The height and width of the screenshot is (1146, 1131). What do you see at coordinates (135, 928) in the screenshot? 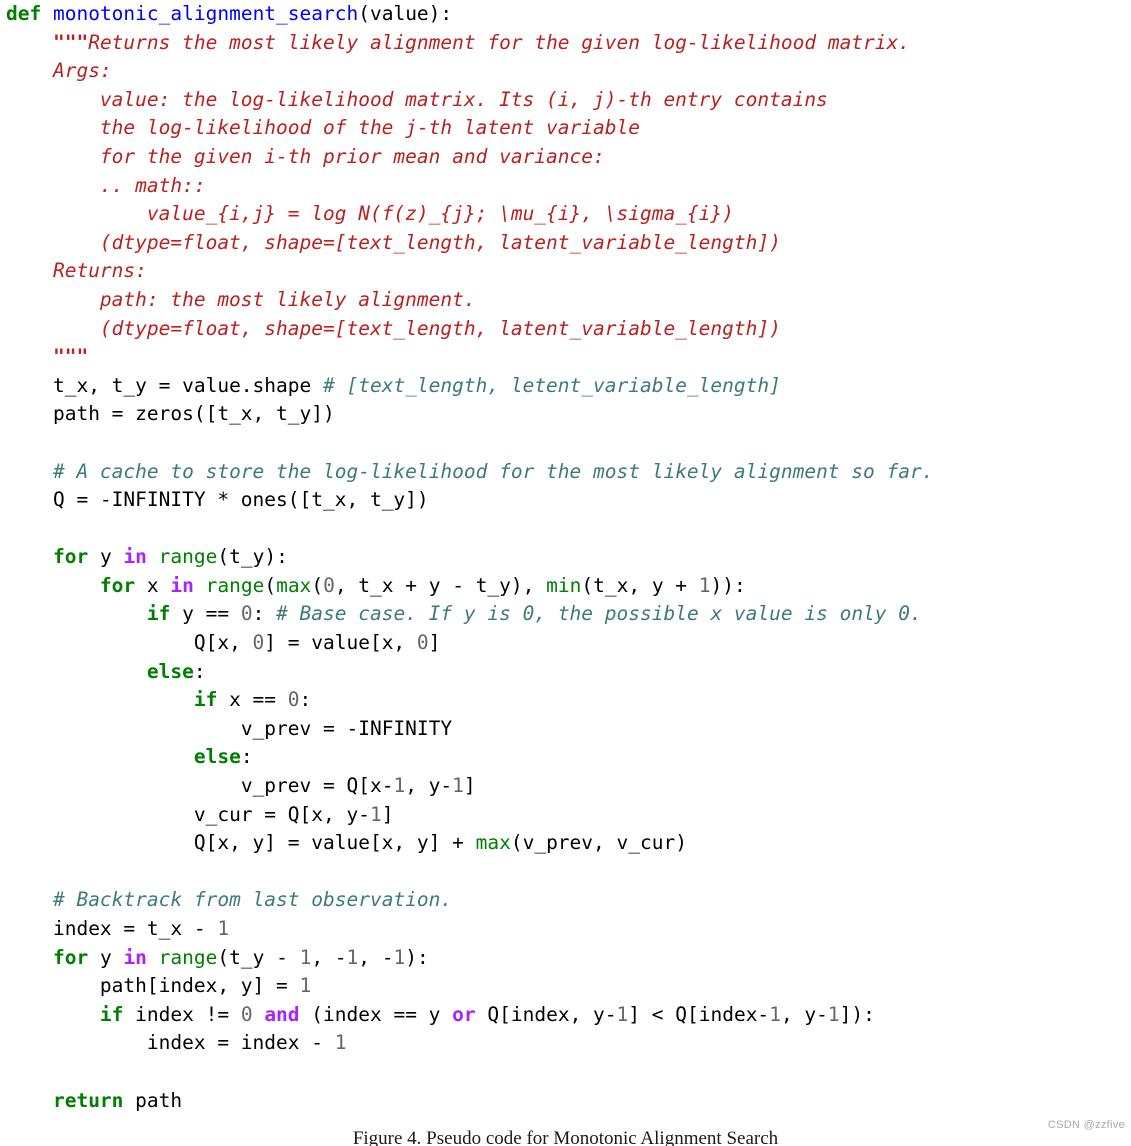
I see `code-token-plain: index = t_x -` at bounding box center [135, 928].